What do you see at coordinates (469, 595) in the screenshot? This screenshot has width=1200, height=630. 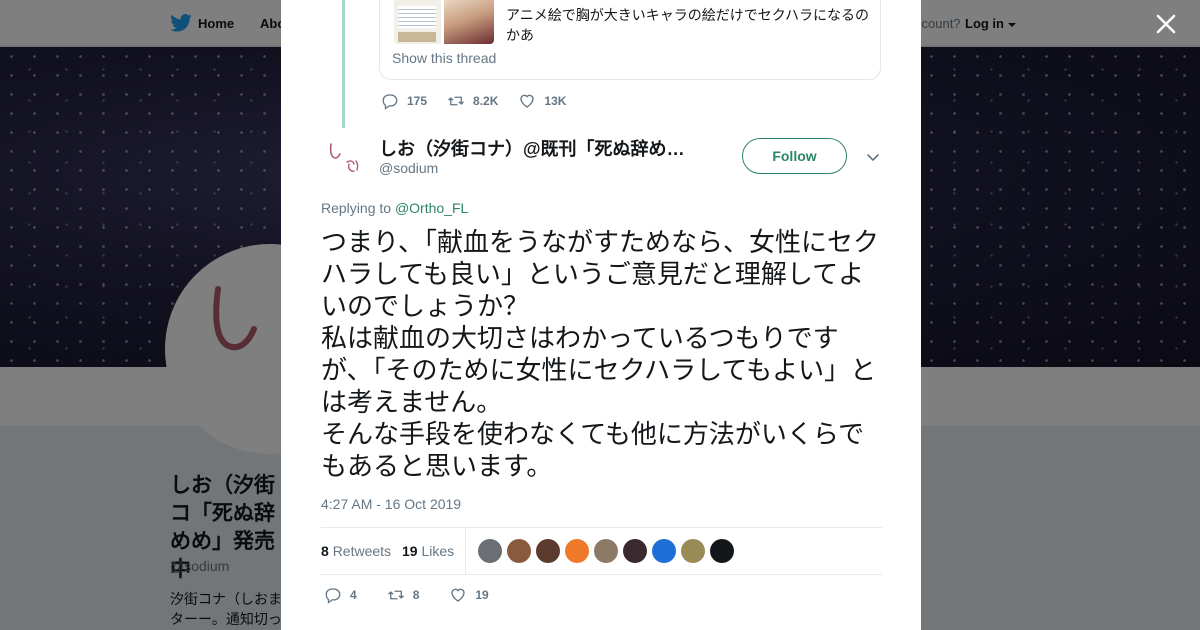 I see `like-button: 19` at bounding box center [469, 595].